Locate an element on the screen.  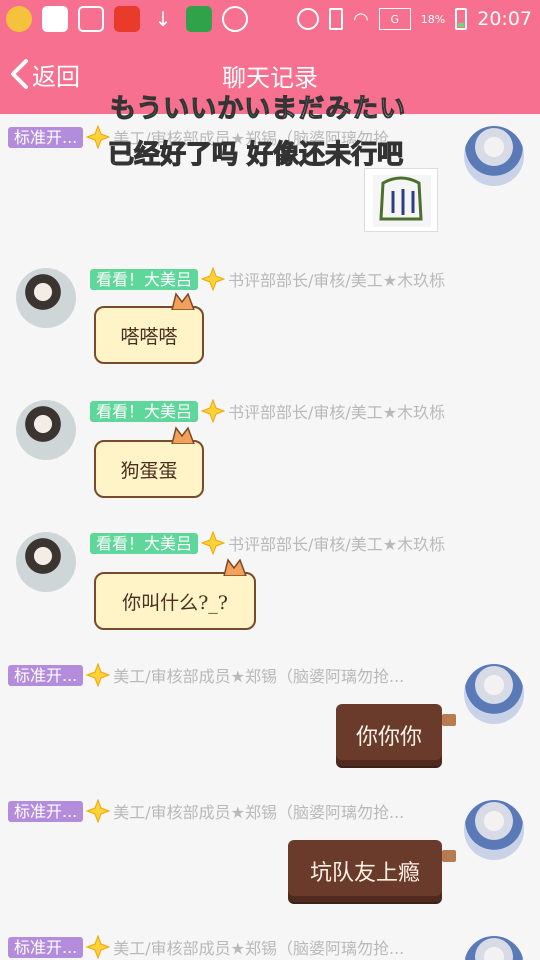
download-circle-icon is located at coordinates (235, 19).